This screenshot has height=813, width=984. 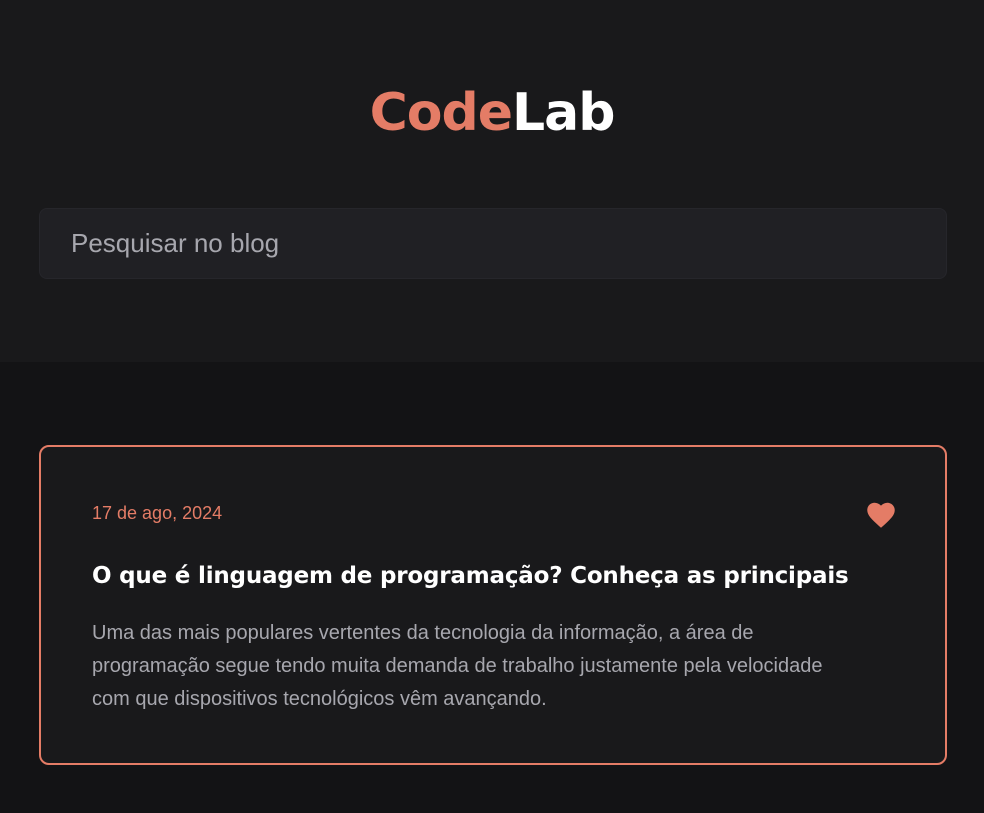 I want to click on site-logo: CodeLab, so click(x=492, y=113).